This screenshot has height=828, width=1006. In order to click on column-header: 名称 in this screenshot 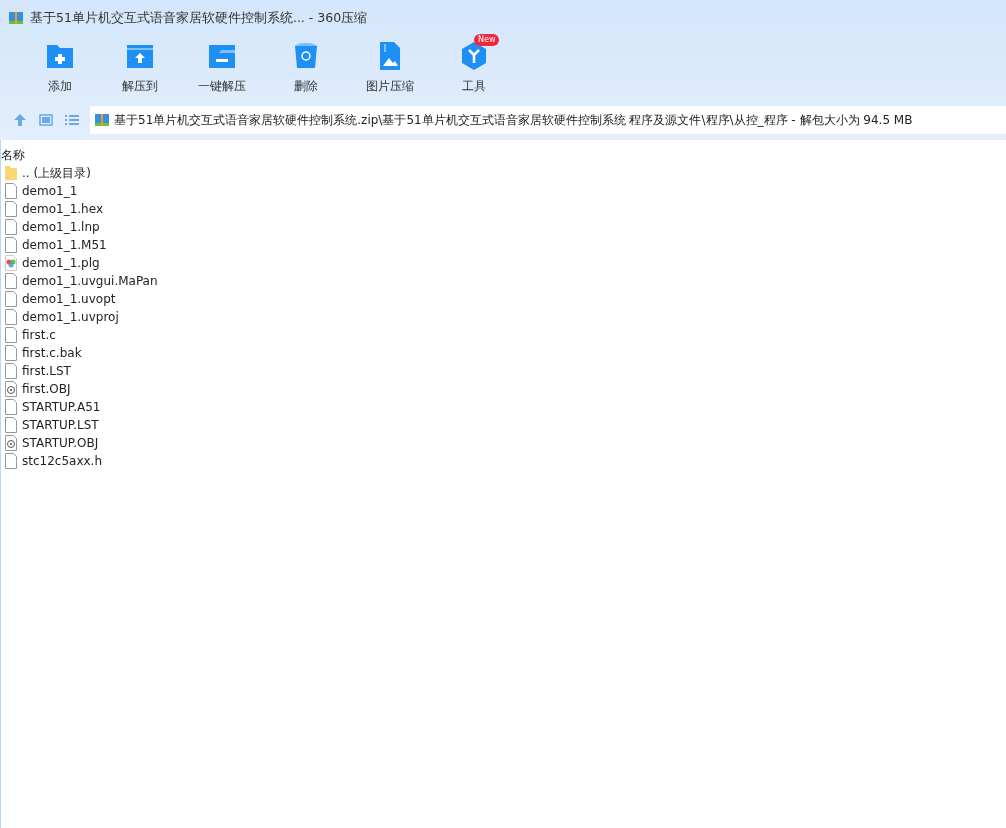, I will do `click(13, 155)`.